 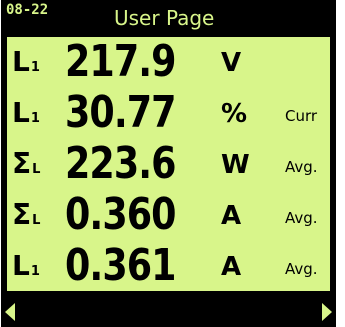 I want to click on status-bar: 08-22 User Page, so click(x=168, y=17).